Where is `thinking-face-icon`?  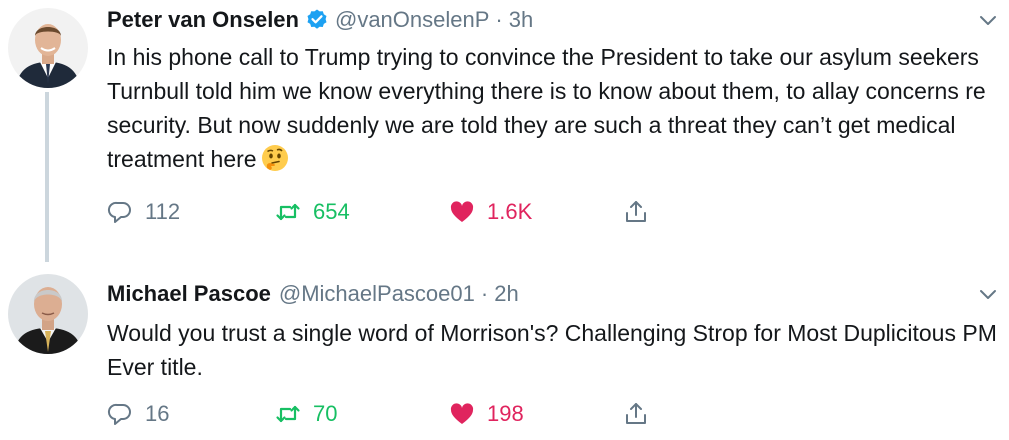 thinking-face-icon is located at coordinates (275, 158).